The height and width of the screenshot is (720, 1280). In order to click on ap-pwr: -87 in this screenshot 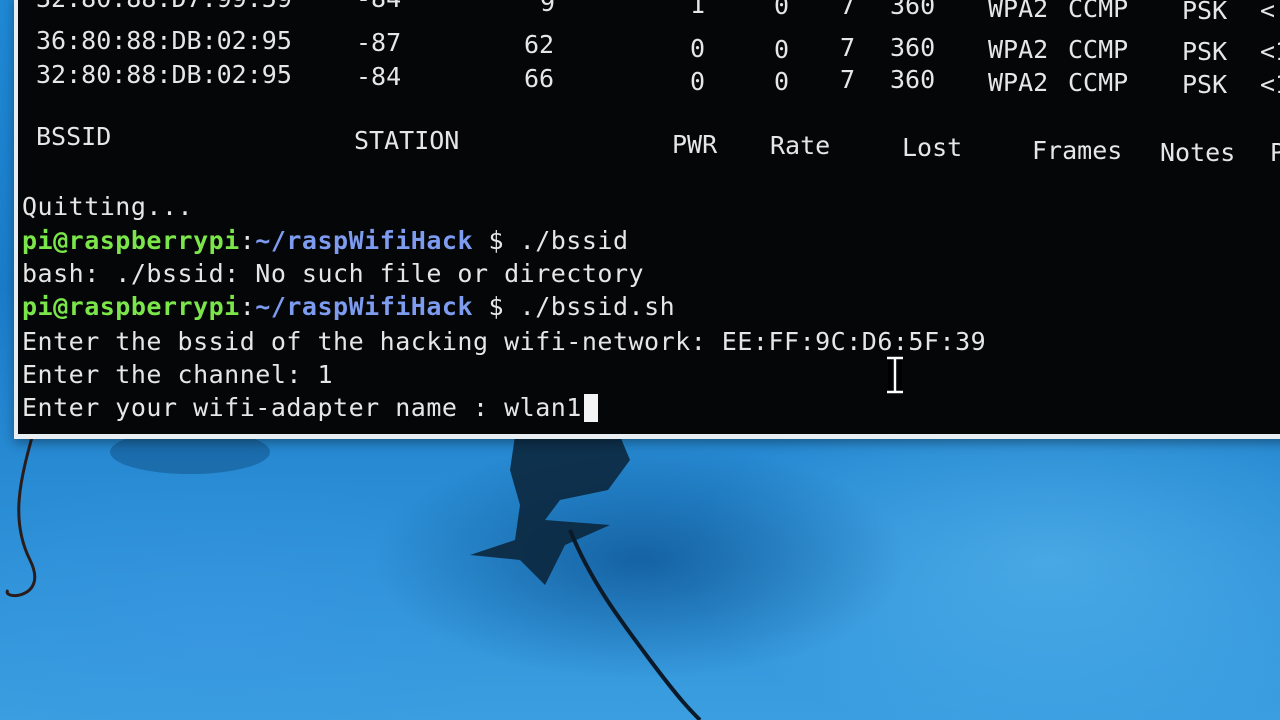, I will do `click(379, 42)`.